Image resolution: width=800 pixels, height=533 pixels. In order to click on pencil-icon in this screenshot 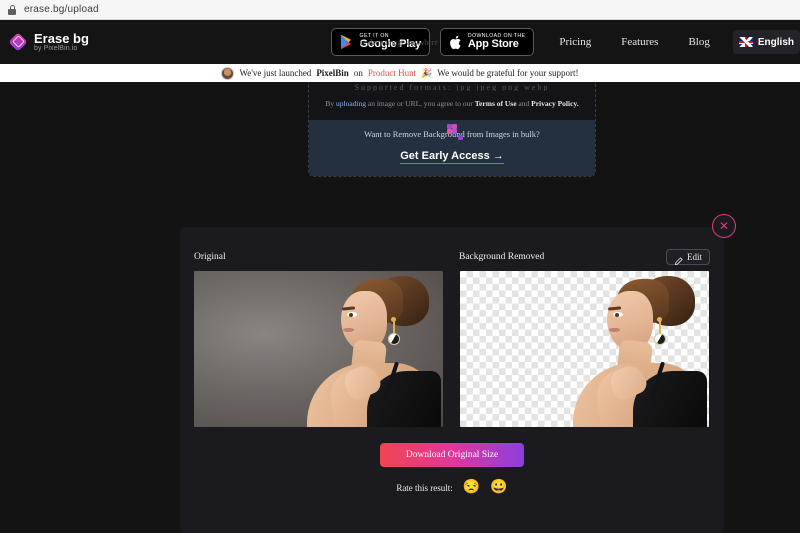, I will do `click(678, 259)`.